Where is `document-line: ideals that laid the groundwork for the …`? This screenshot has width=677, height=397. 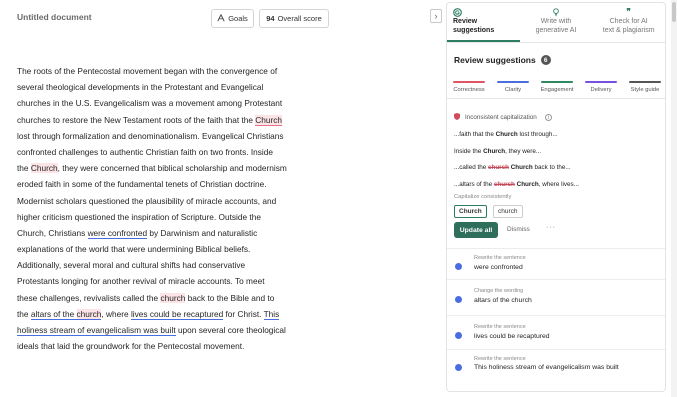
document-line: ideals that laid the groundwork for the … is located at coordinates (182, 346).